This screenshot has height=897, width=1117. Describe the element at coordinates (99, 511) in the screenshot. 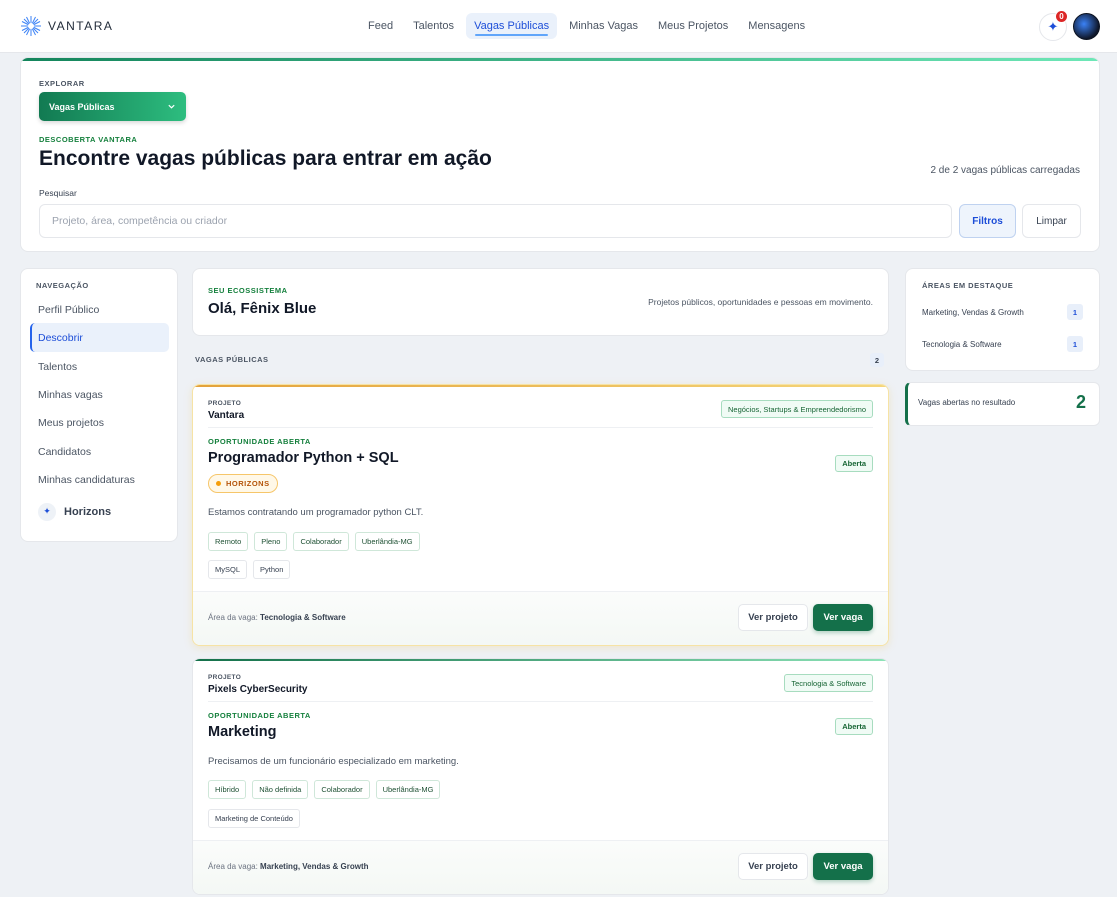

I see `sidebar-item-horizons: ✦ Horizons` at that location.